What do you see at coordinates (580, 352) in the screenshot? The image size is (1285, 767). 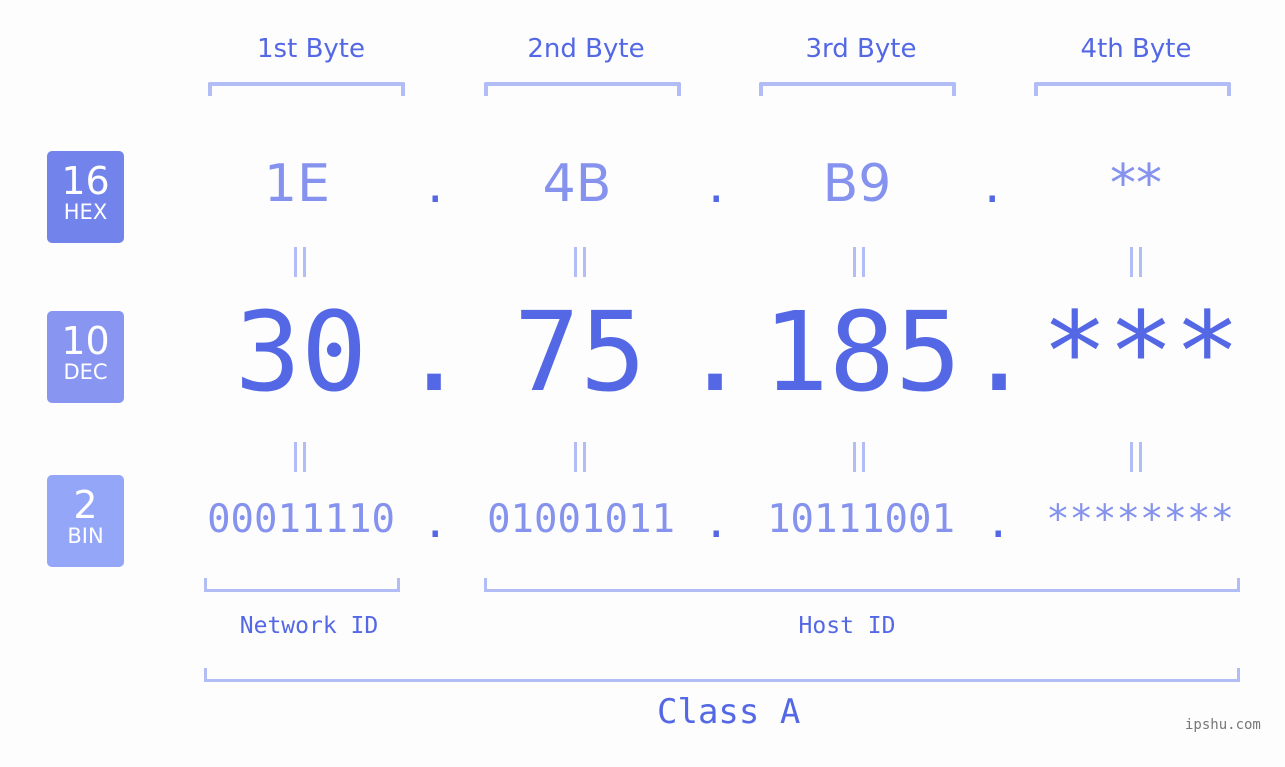 I see `dec-byte-2: 75` at bounding box center [580, 352].